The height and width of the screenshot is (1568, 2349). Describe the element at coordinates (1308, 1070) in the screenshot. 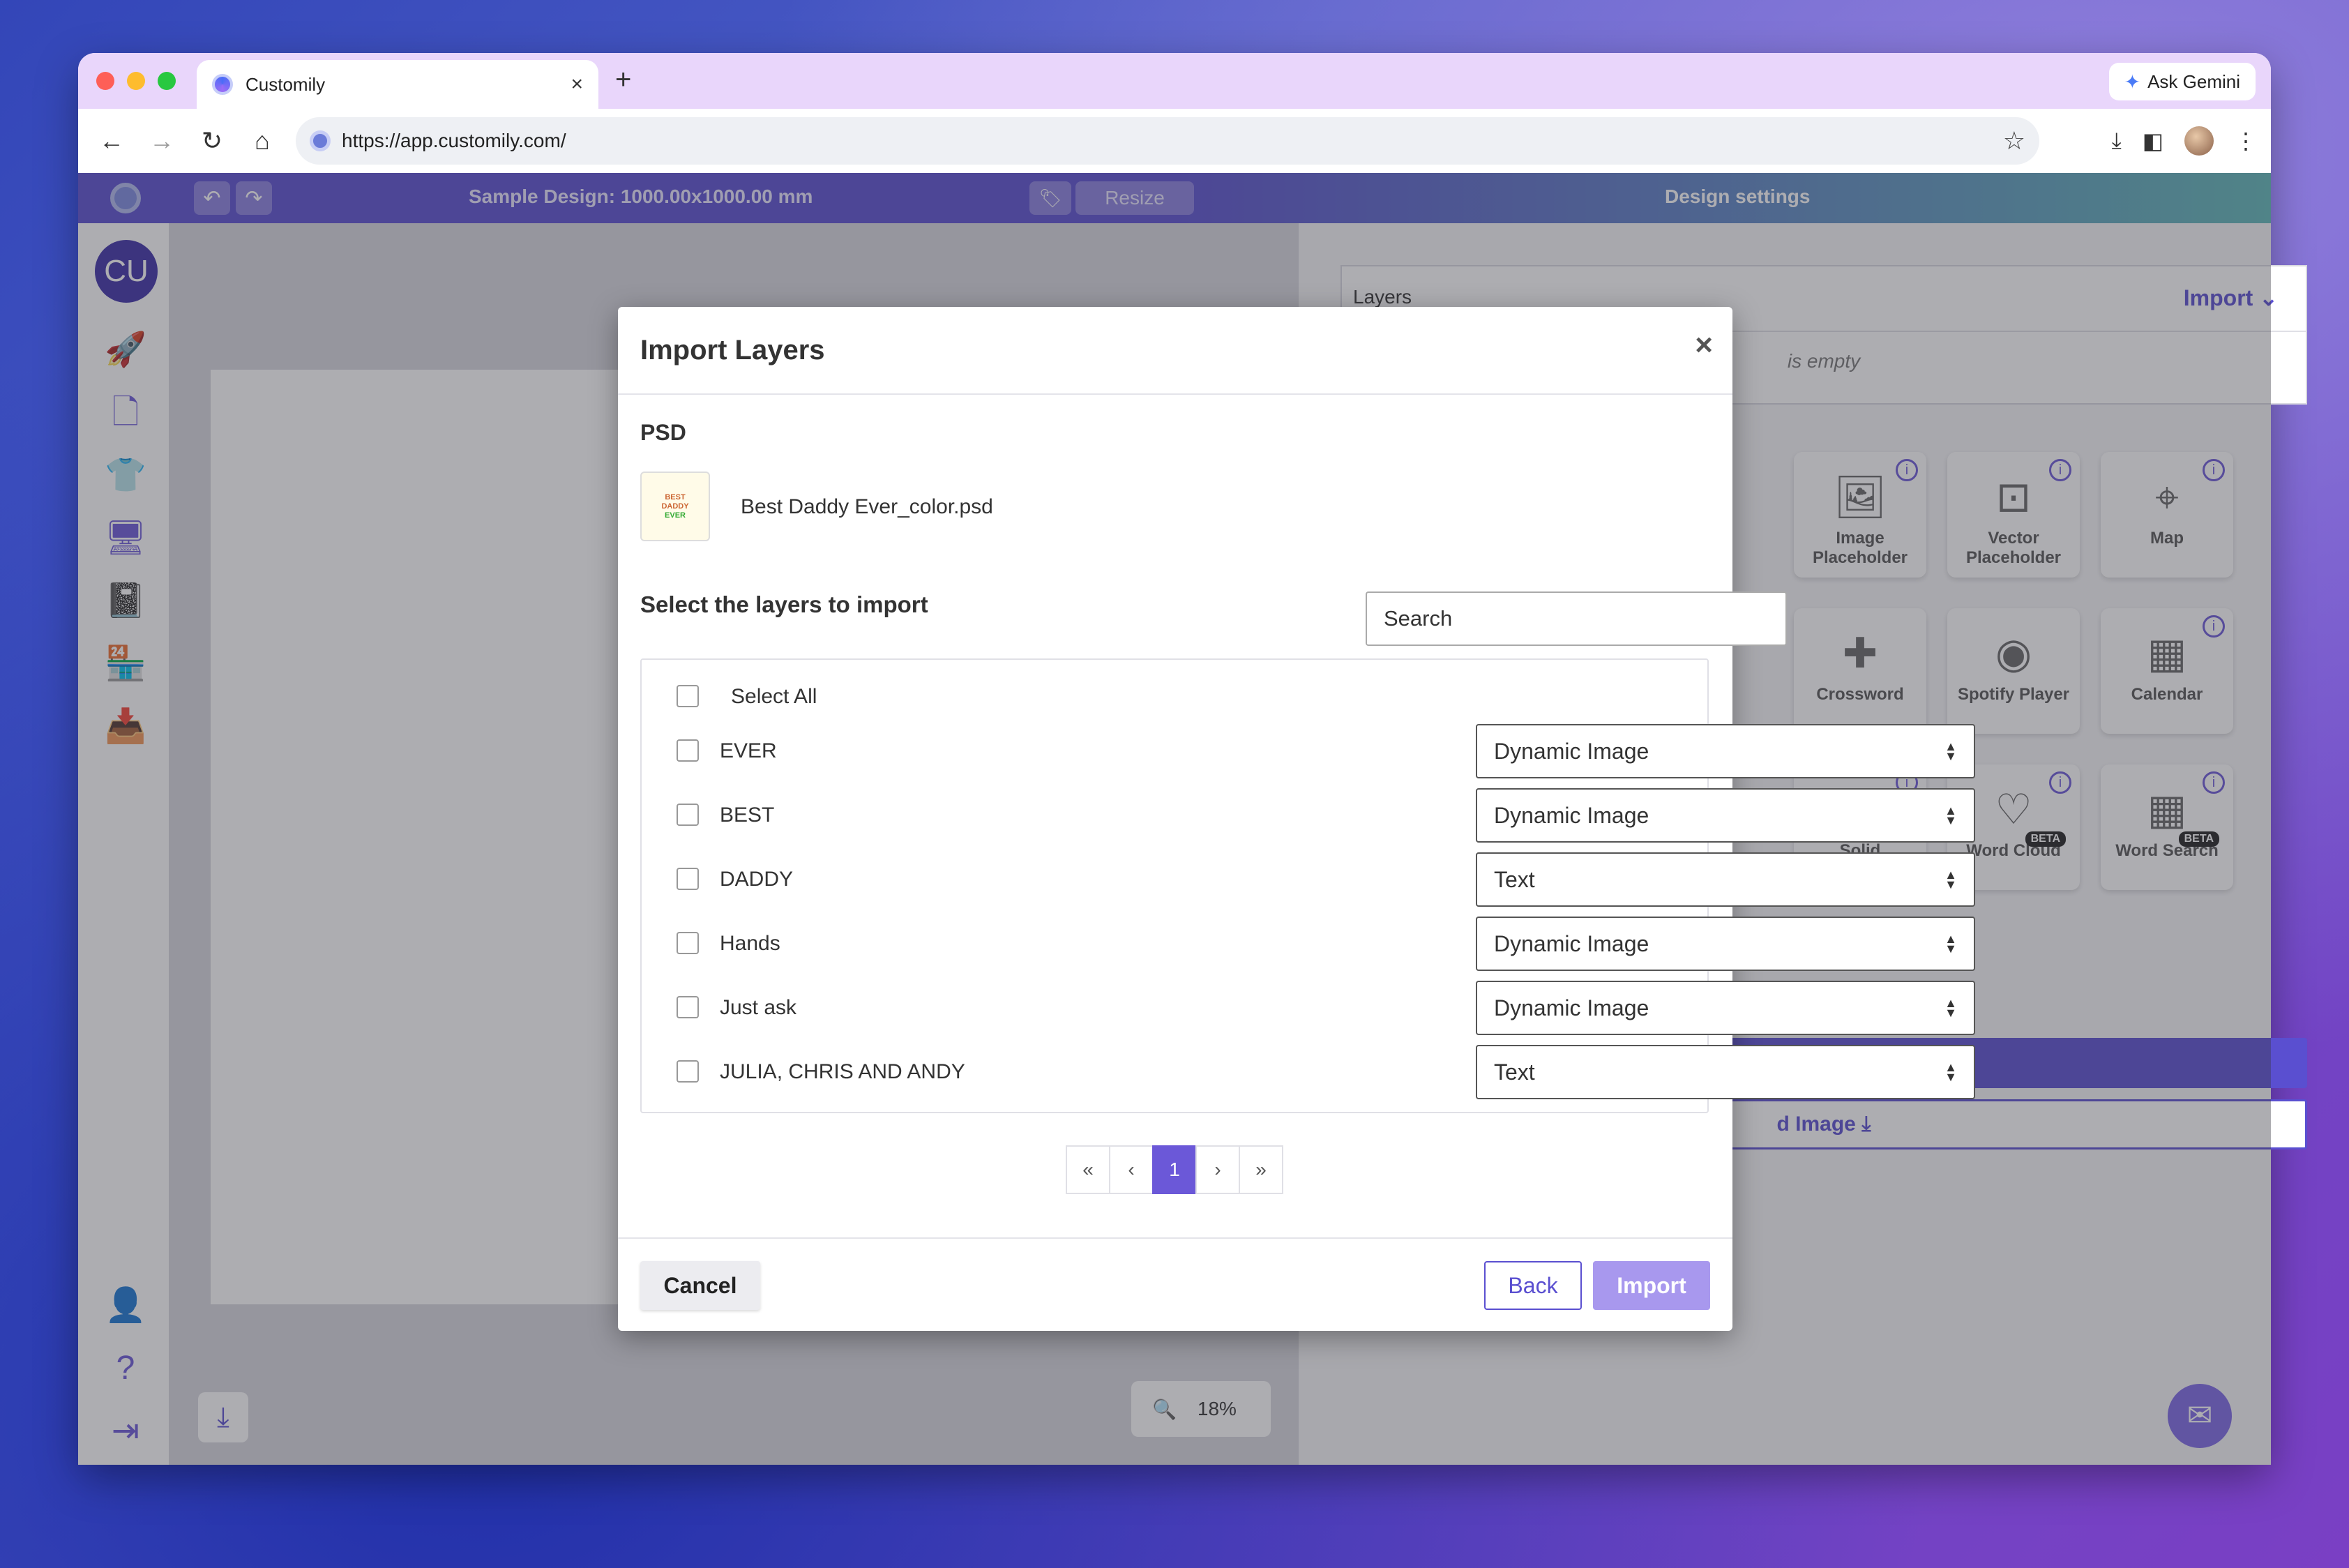

I see `layer-row: JULIA, CHRIS AND ANDY Text ▲ ▼` at that location.